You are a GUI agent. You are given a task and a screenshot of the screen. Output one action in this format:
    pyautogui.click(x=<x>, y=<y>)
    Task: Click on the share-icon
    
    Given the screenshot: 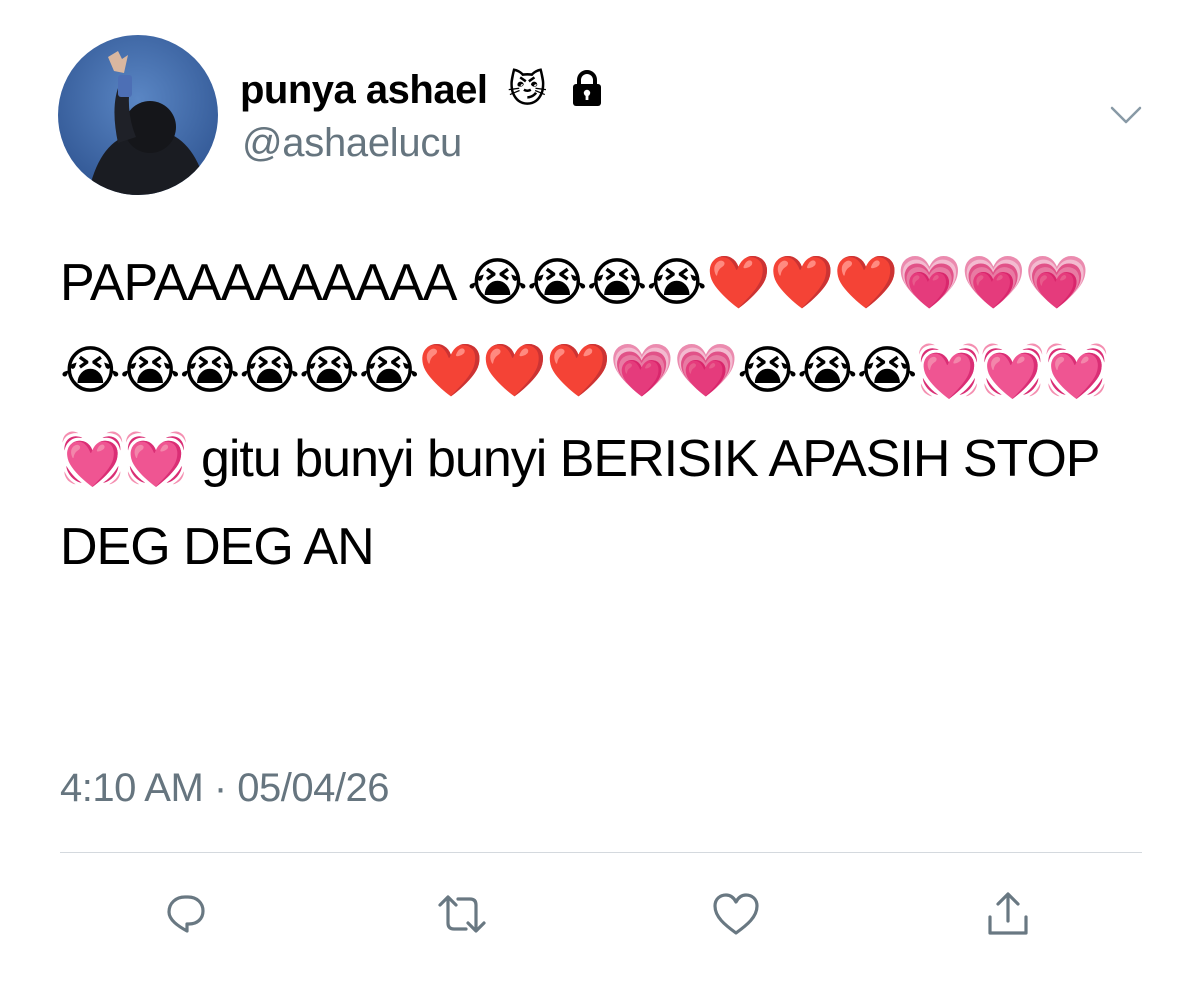 What is the action you would take?
    pyautogui.click(x=1008, y=916)
    